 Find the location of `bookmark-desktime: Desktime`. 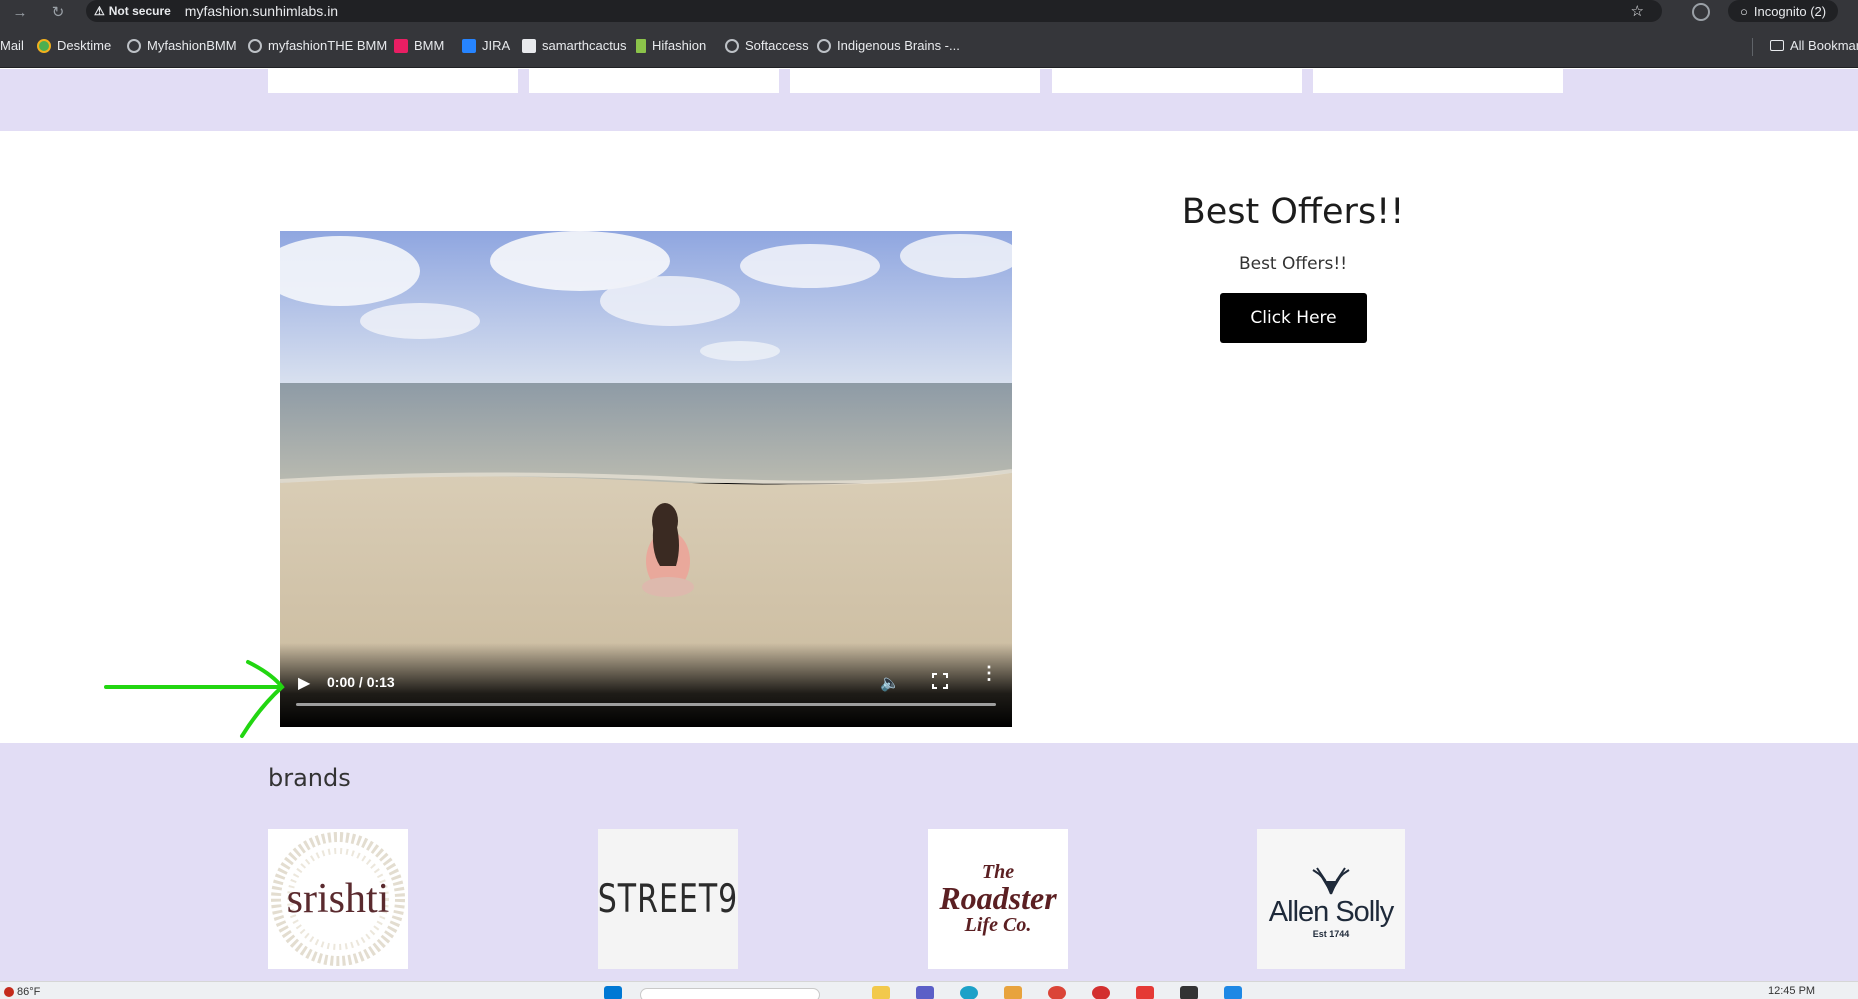

bookmark-desktime: Desktime is located at coordinates (74, 45).